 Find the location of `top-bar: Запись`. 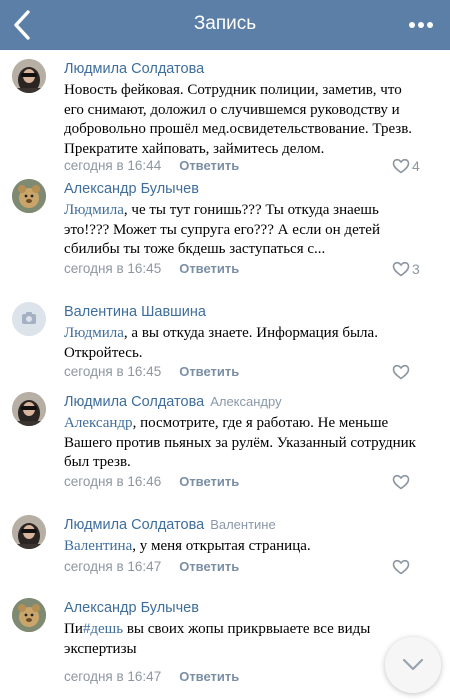

top-bar: Запись is located at coordinates (225, 25).